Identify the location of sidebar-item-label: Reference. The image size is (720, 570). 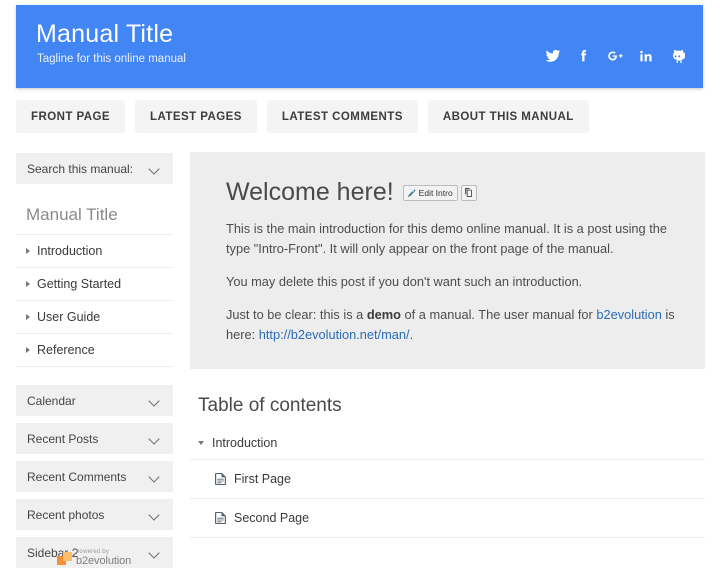
(66, 350).